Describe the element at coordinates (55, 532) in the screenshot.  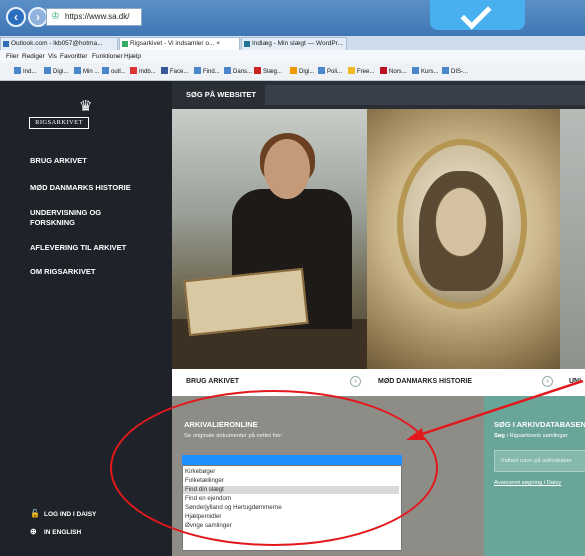
I see `in-english-link: ⊕ IN ENGLISH` at that location.